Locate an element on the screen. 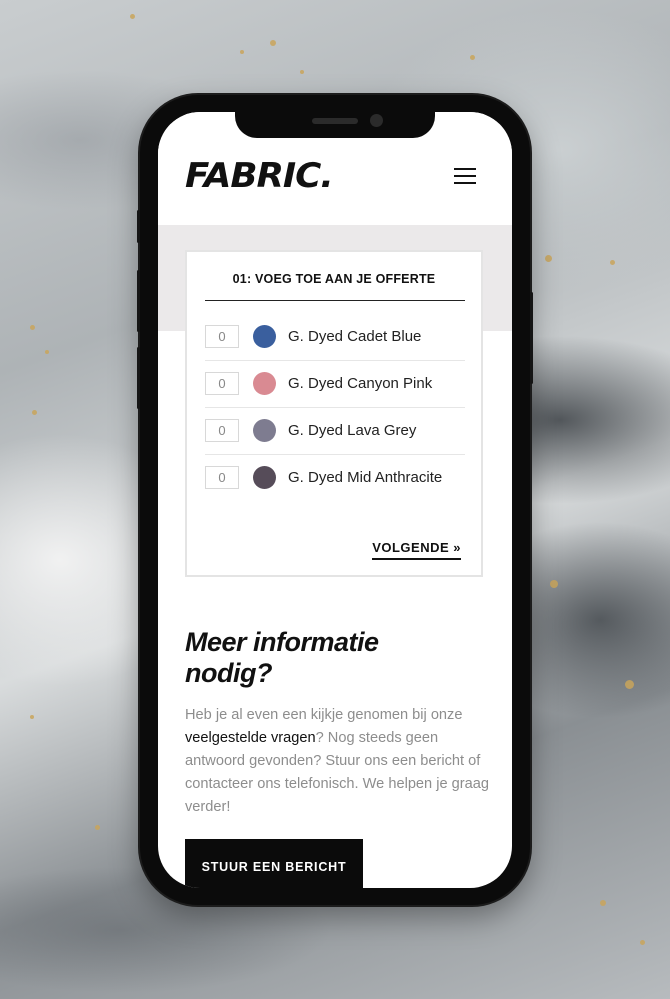  product-label: G. Dyed Cadet Blue is located at coordinates (355, 336).